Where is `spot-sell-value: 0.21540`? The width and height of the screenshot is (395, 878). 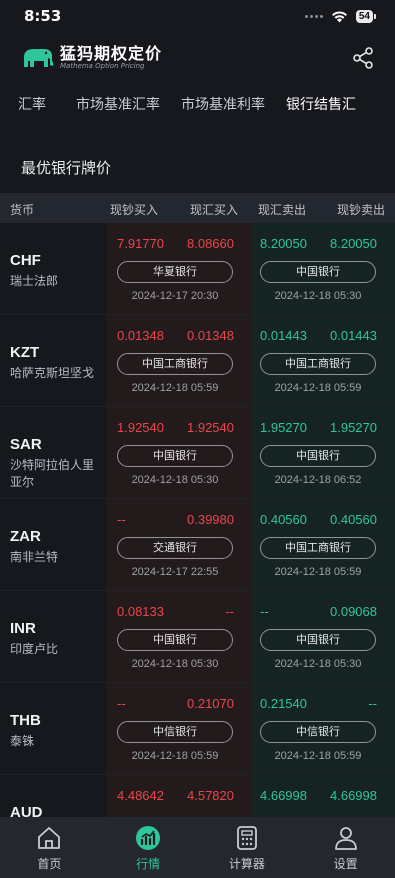 spot-sell-value: 0.21540 is located at coordinates (283, 703).